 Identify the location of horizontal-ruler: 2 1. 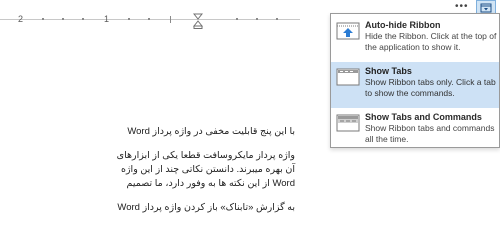
(150, 21).